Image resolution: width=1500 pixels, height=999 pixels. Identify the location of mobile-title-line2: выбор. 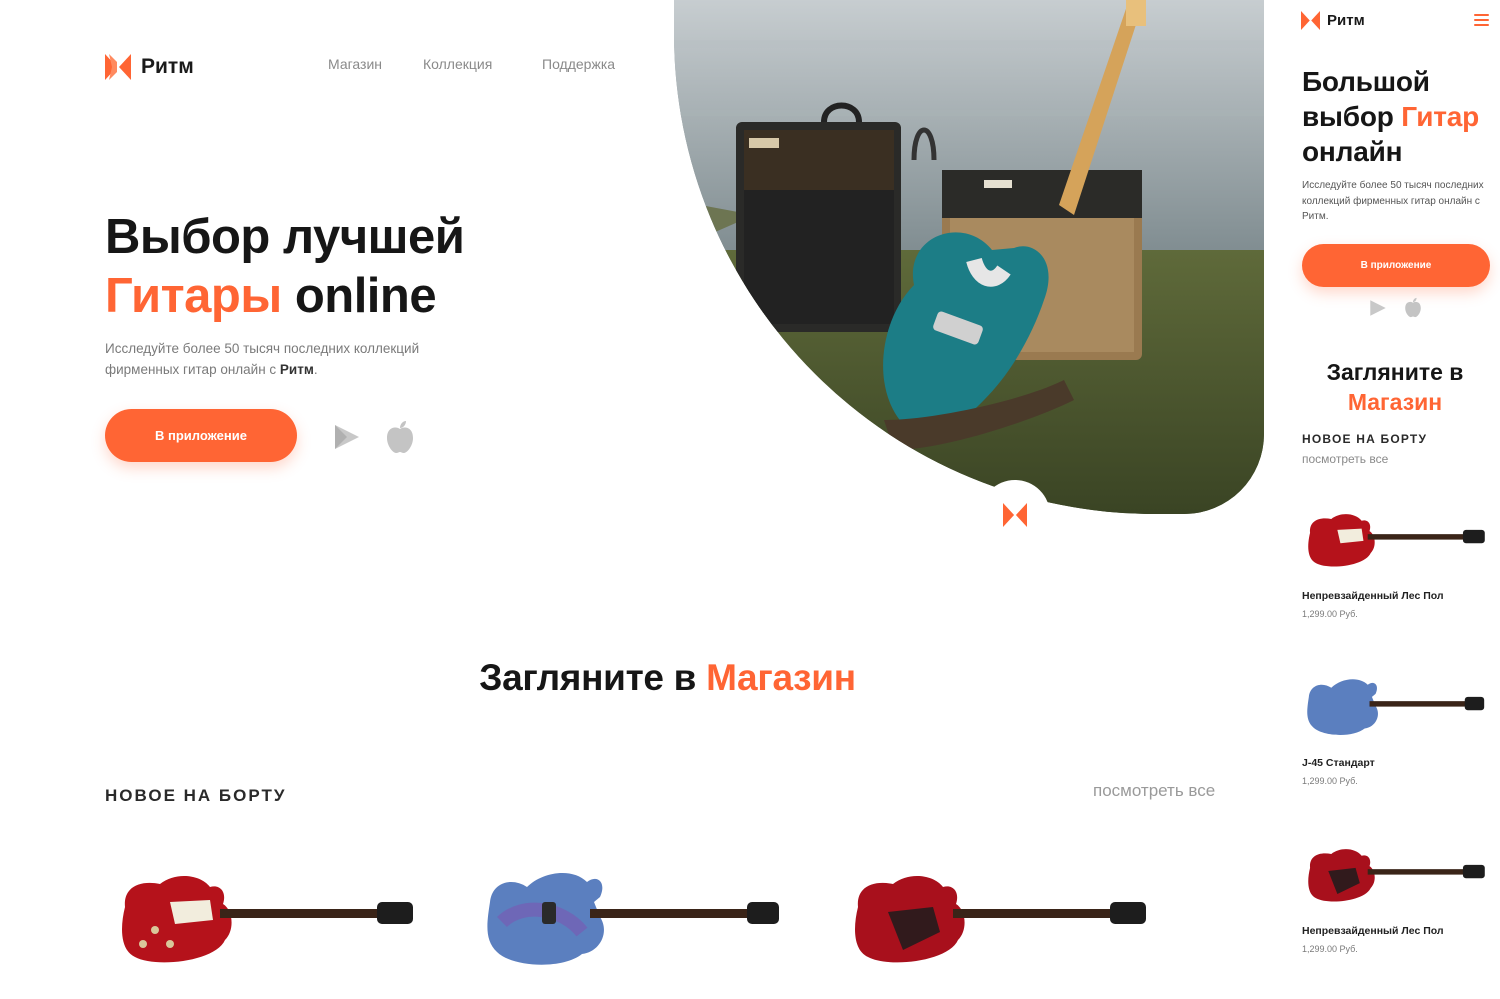
(1352, 116).